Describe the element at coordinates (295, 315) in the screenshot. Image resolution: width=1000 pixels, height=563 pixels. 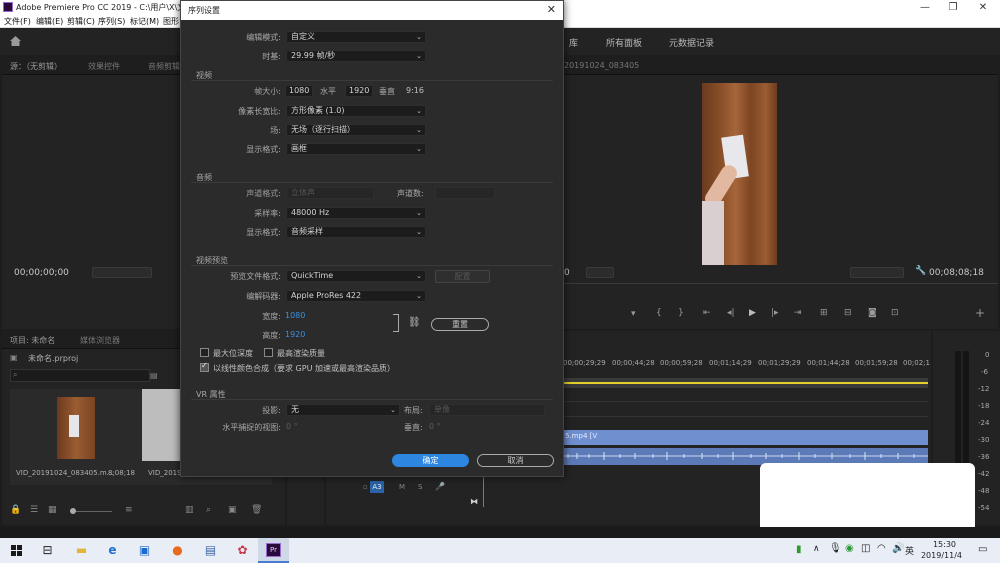
I see `width-value: 1080` at that location.